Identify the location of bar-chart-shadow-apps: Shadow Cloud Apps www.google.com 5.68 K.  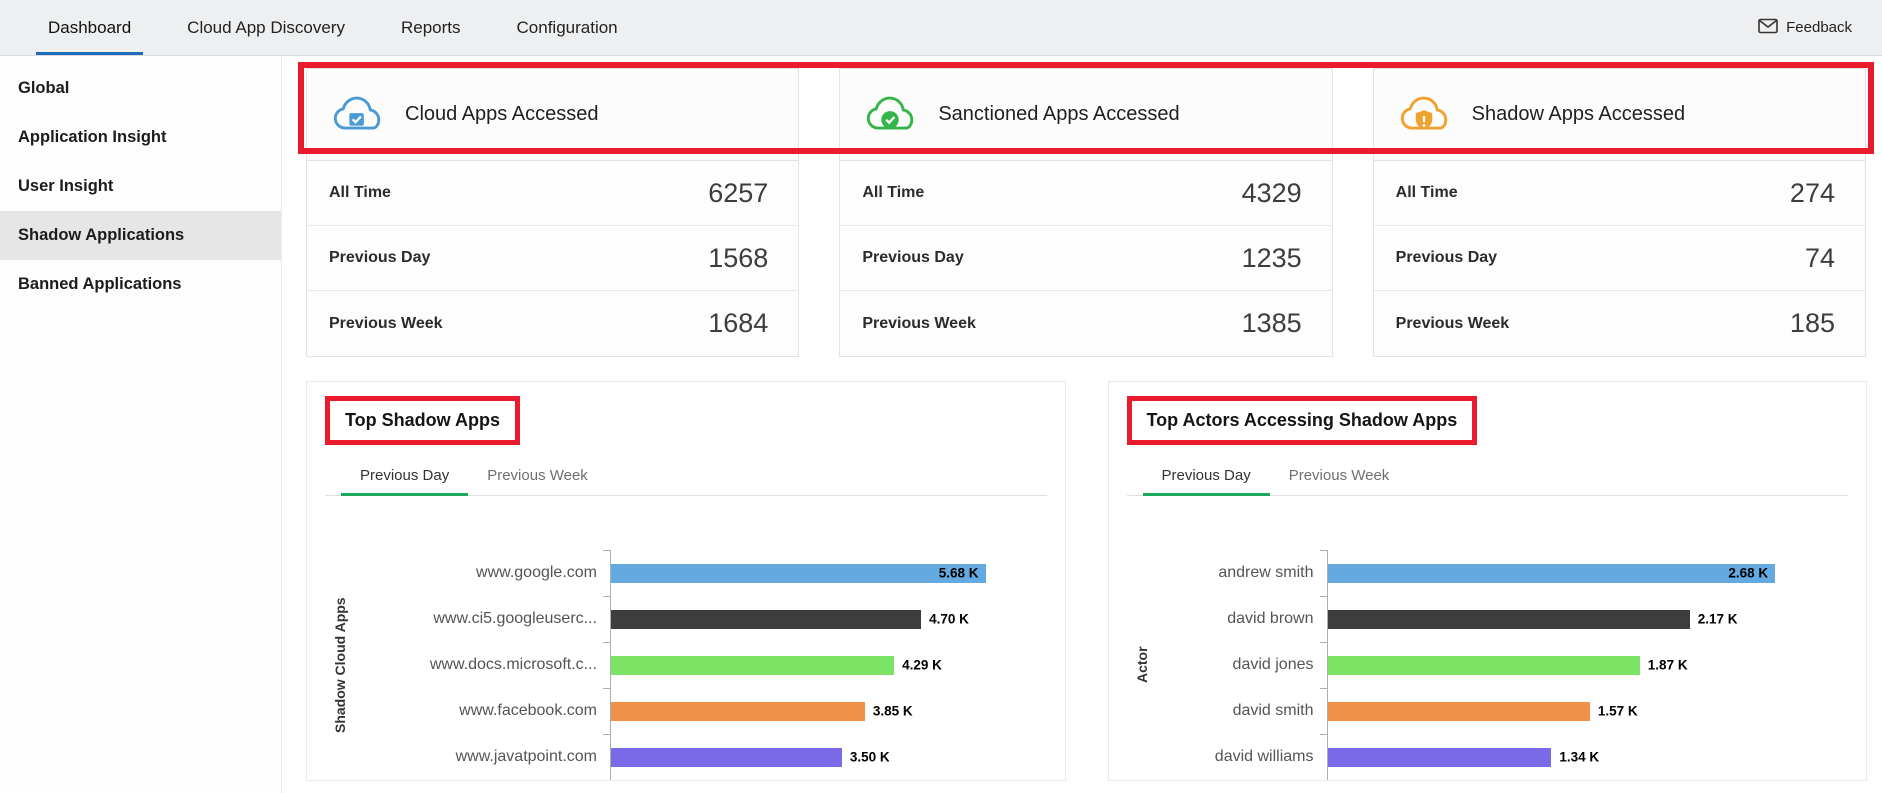
(686, 665).